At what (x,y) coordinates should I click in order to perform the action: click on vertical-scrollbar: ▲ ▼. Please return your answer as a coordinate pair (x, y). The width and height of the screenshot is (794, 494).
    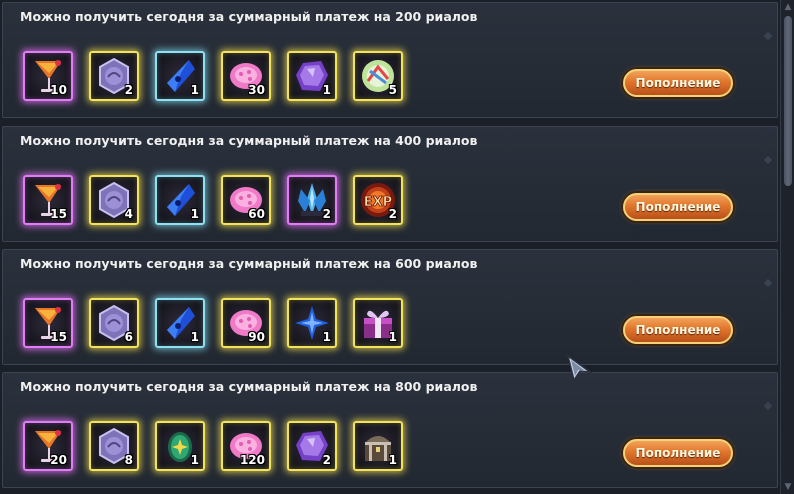
    Looking at the image, I should click on (787, 247).